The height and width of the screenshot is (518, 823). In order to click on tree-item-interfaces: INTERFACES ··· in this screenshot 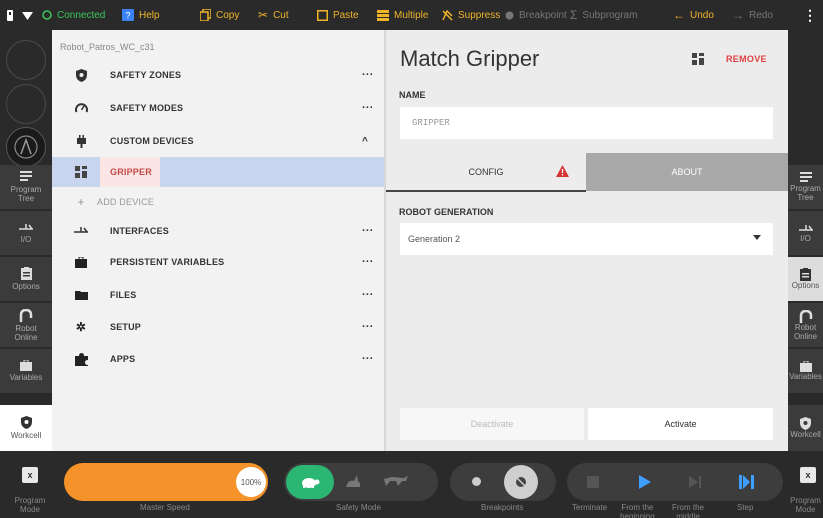, I will do `click(218, 231)`.